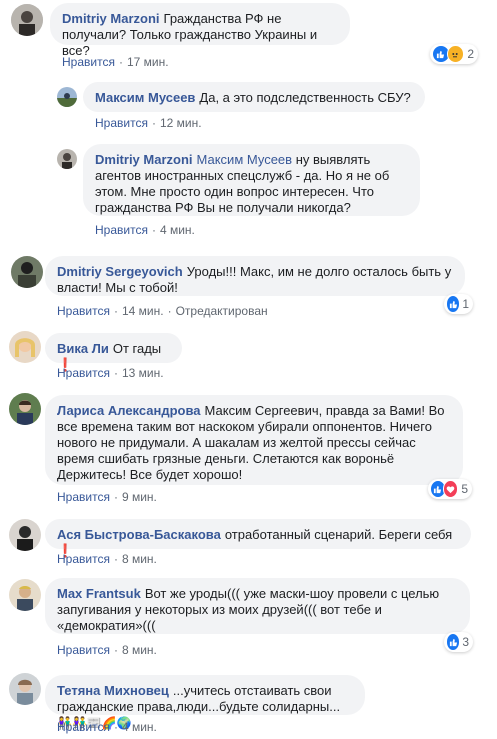 Image resolution: width=497 pixels, height=739 pixels. What do you see at coordinates (113, 690) in the screenshot?
I see `comment-author: Тетяна Михновец` at bounding box center [113, 690].